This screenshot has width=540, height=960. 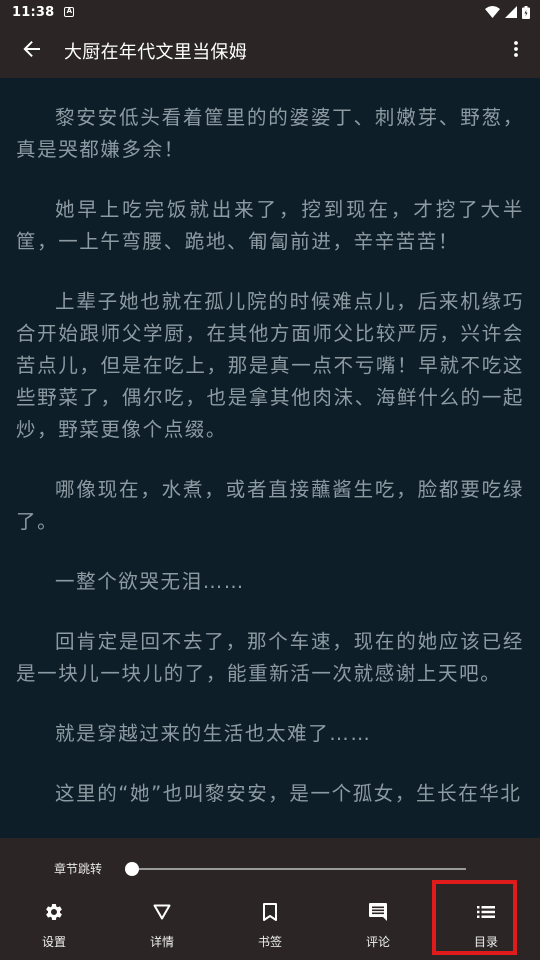 What do you see at coordinates (486, 929) in the screenshot?
I see `tab-catalog: 目录` at bounding box center [486, 929].